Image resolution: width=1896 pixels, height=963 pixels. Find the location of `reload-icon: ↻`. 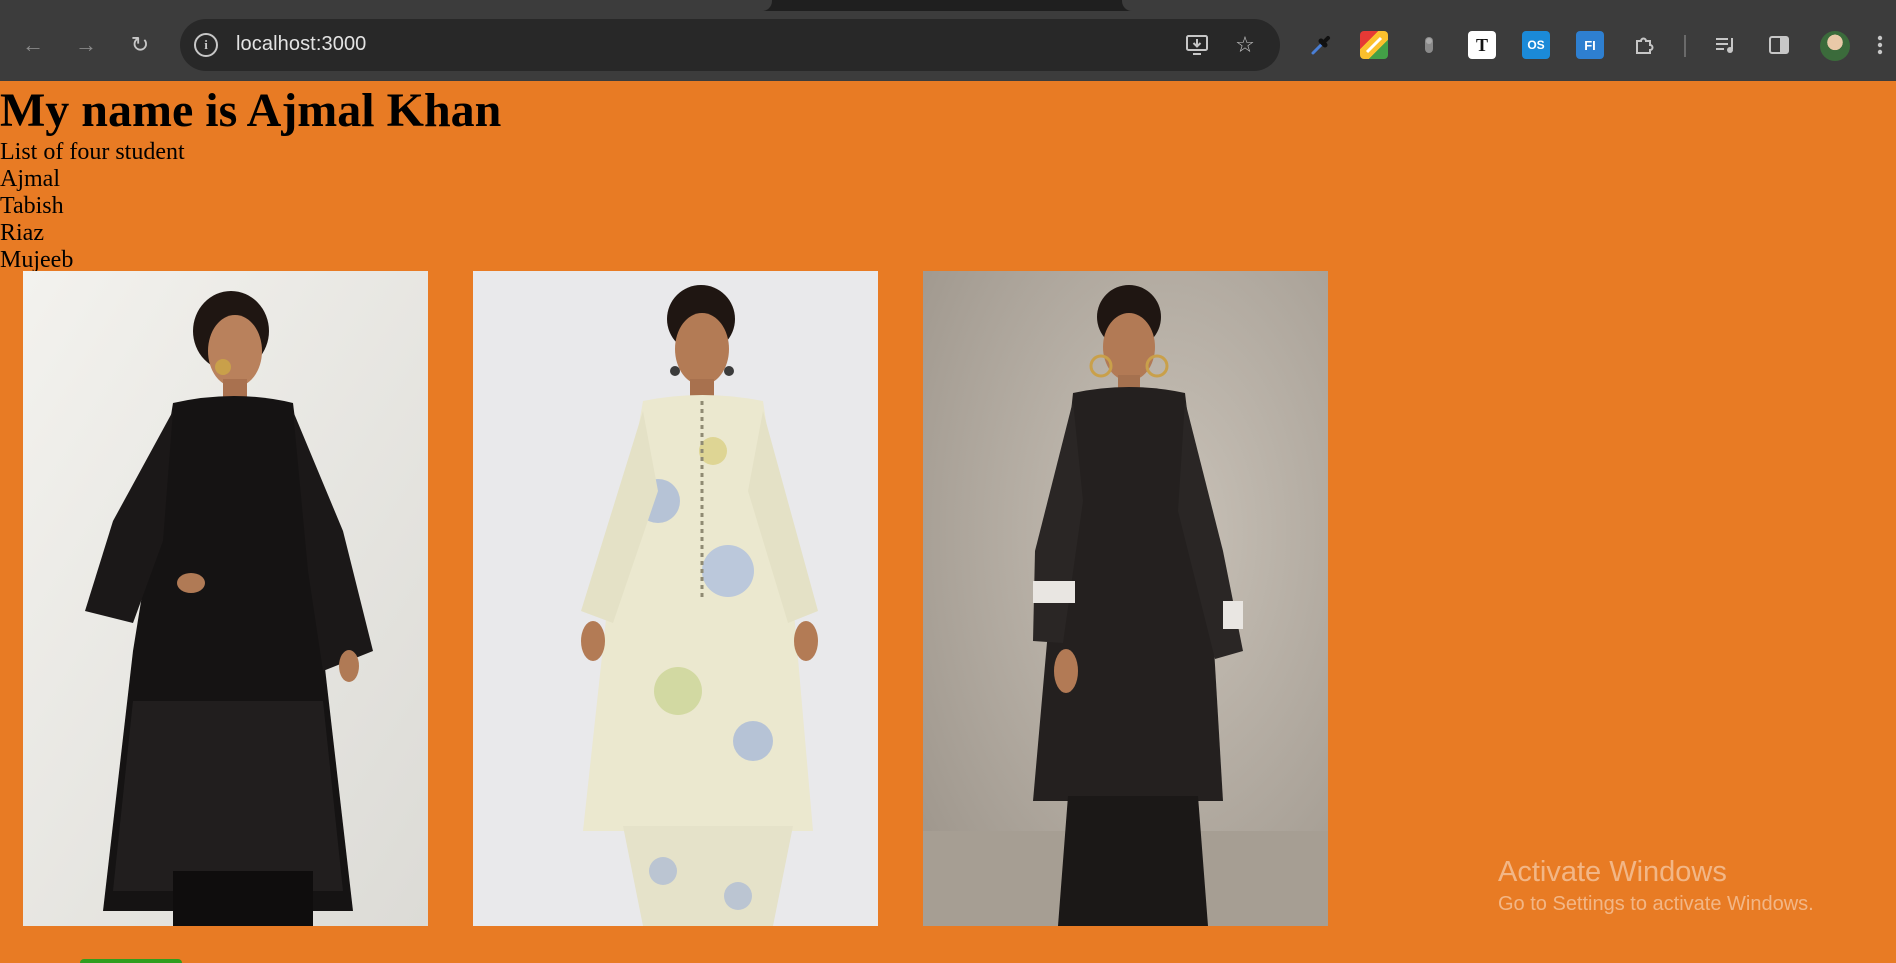

reload-icon: ↻ is located at coordinates (140, 45).